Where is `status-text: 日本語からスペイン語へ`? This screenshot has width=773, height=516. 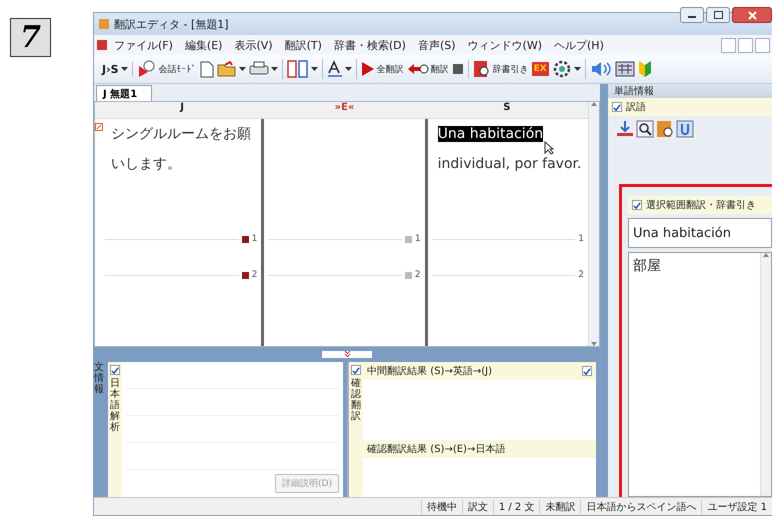
status-text: 日本語からスペイン語へ is located at coordinates (641, 507).